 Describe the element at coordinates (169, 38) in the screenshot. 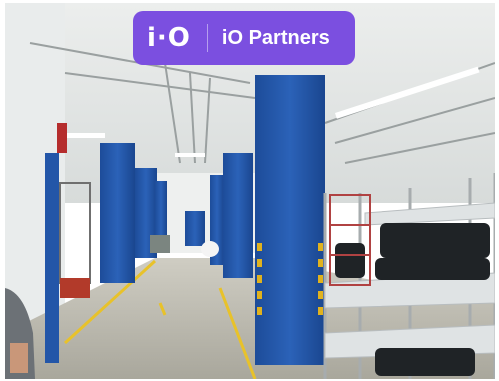

I see `io-logo-icon: i·O` at that location.